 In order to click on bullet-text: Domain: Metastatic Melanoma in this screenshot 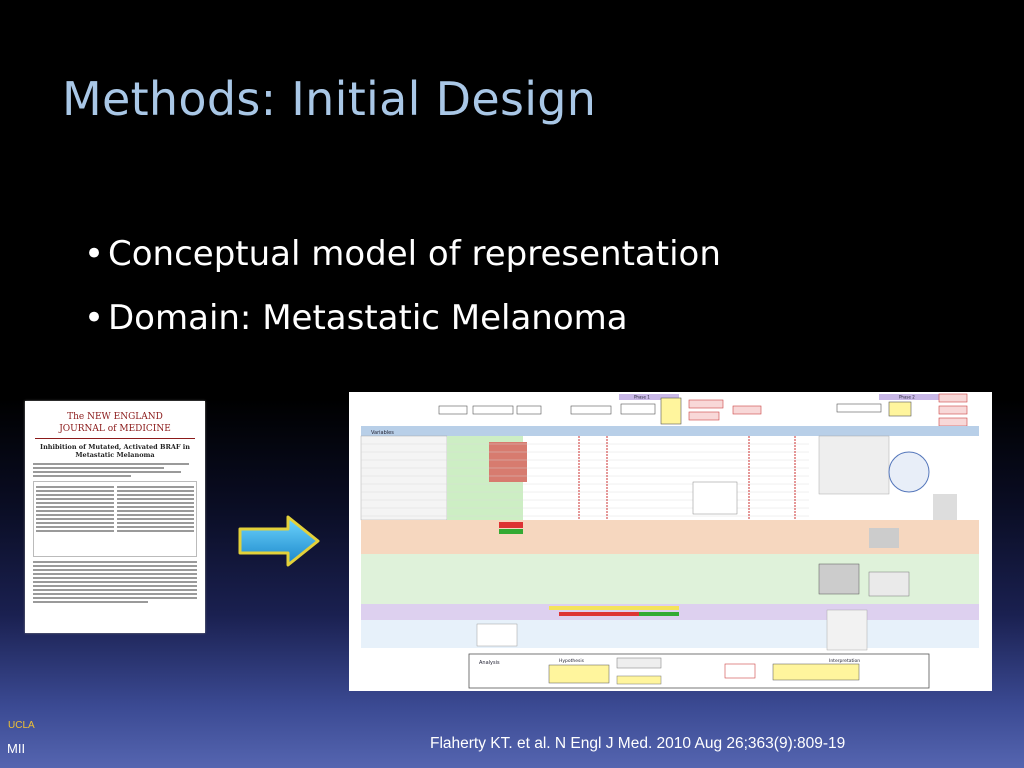, I will do `click(368, 318)`.